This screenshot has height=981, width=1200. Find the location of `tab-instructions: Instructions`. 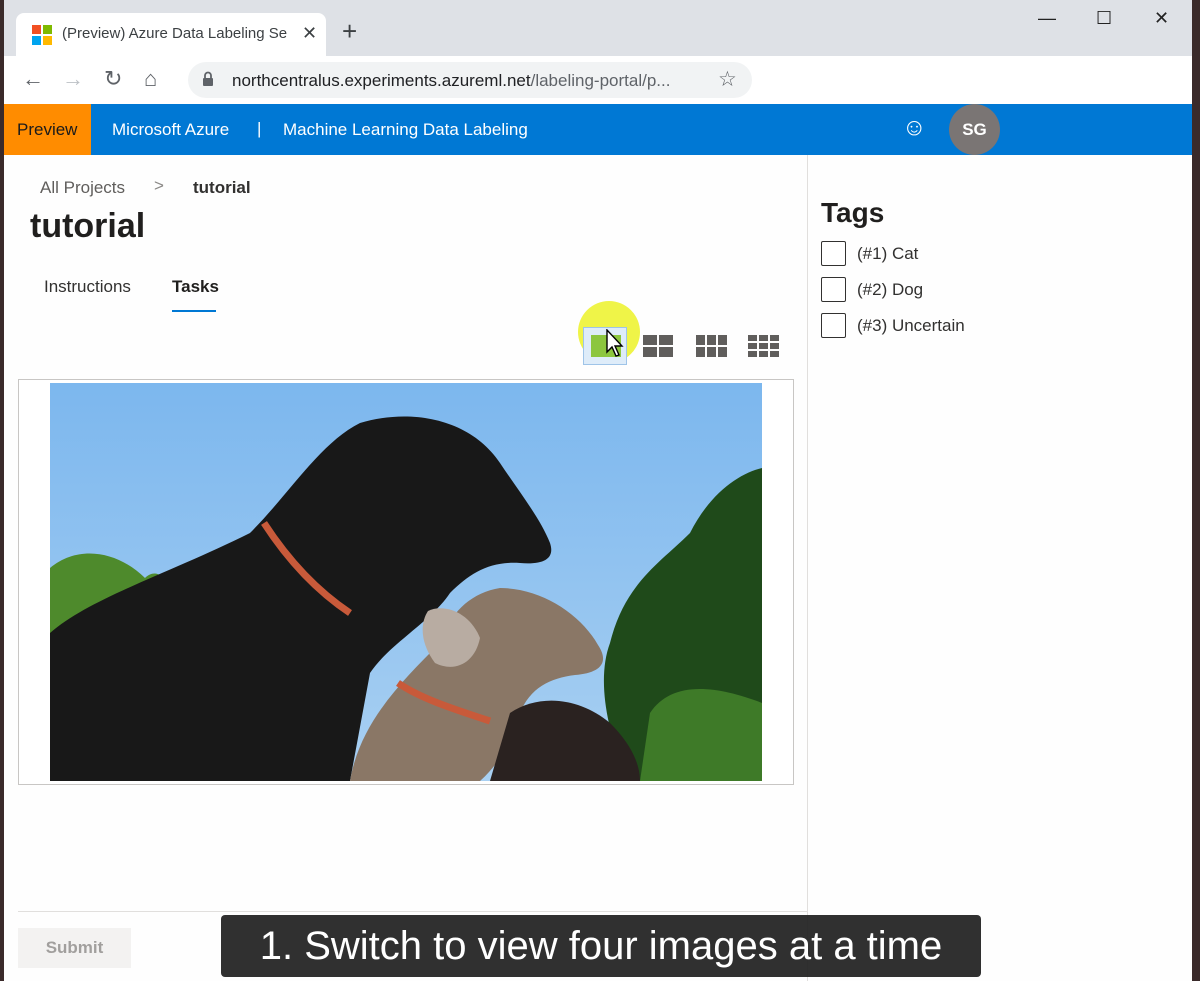

tab-instructions: Instructions is located at coordinates (87, 287).